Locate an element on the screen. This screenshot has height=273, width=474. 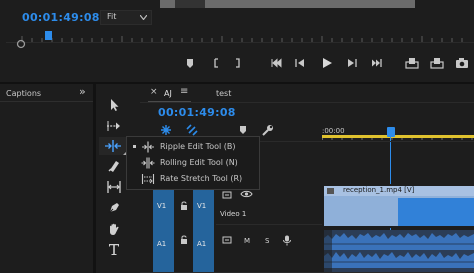
a1-lock-icon is located at coordinates (184, 239).